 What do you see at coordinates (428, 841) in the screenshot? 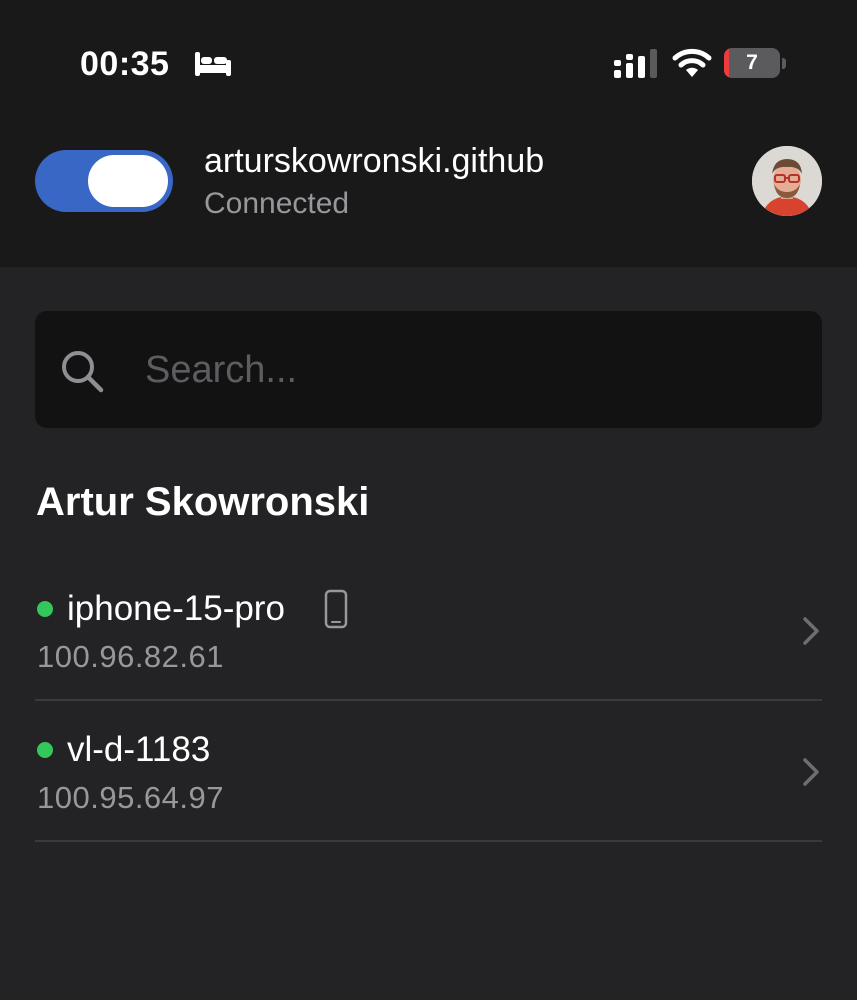
I see `row-divider` at bounding box center [428, 841].